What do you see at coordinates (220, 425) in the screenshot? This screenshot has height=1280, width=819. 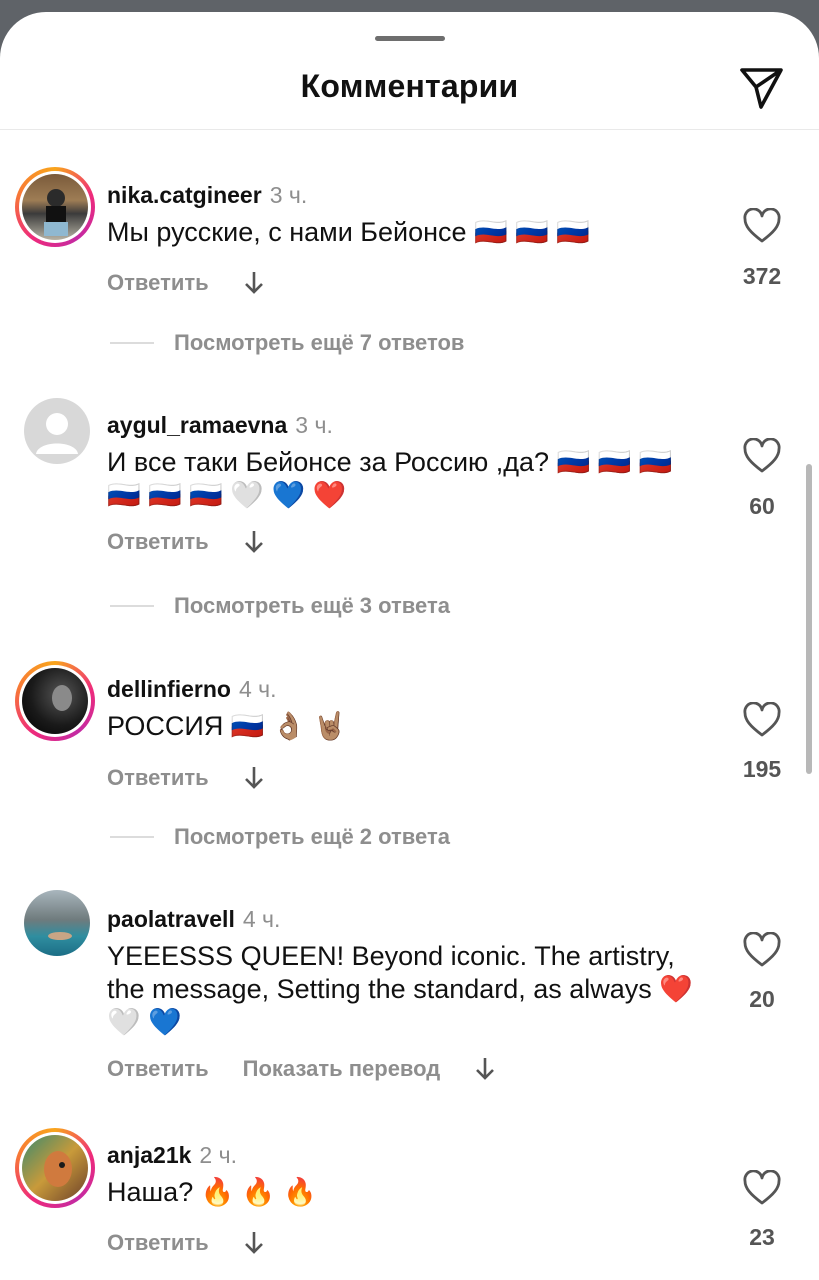 I see `comment-username: aygul_ramaevna 3 ч.` at bounding box center [220, 425].